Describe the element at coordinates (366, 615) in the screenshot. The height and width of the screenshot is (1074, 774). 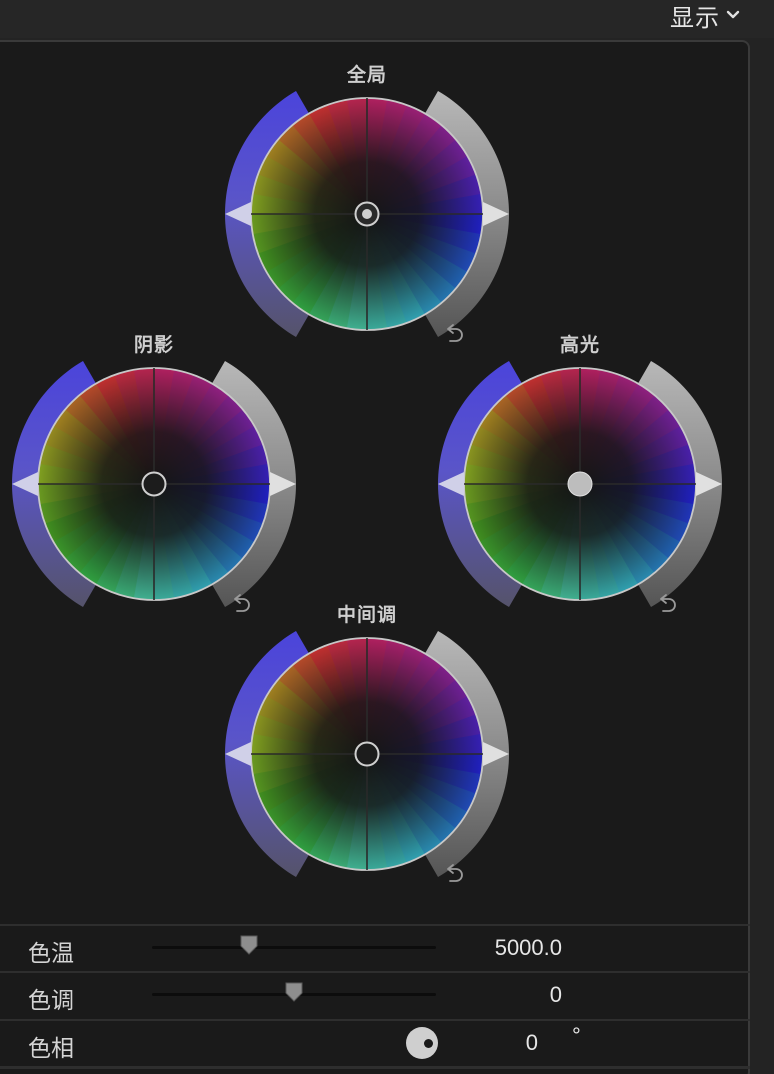
I see `wheel-midtones-title: 中间调` at that location.